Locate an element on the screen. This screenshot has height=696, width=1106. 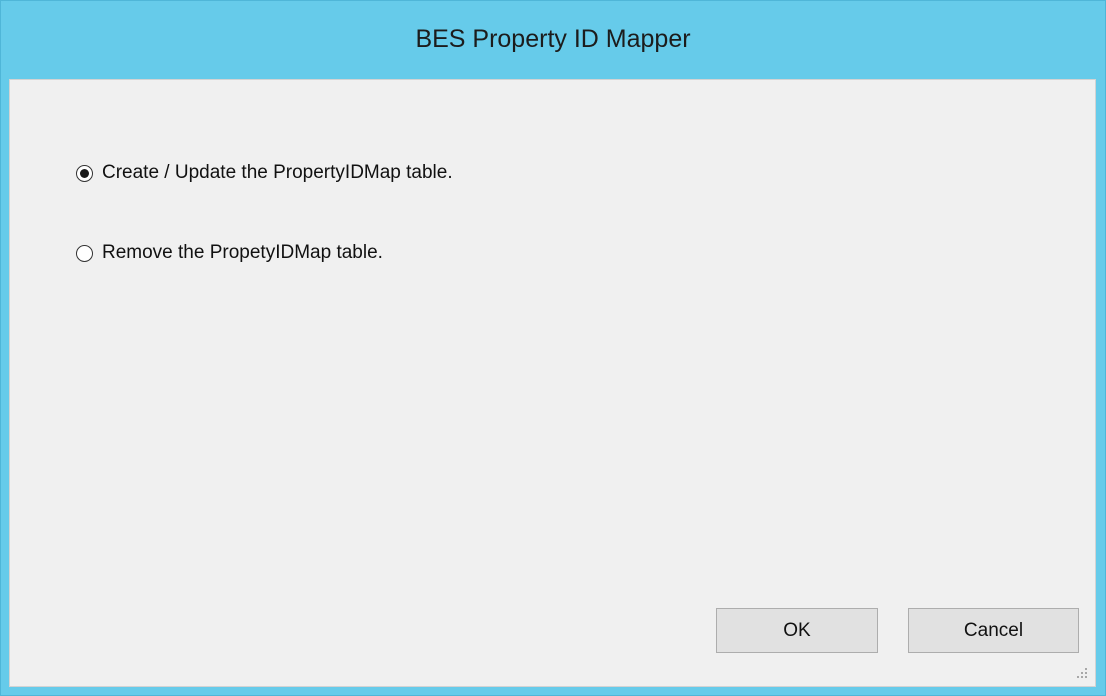
ok-button: OK is located at coordinates (797, 630).